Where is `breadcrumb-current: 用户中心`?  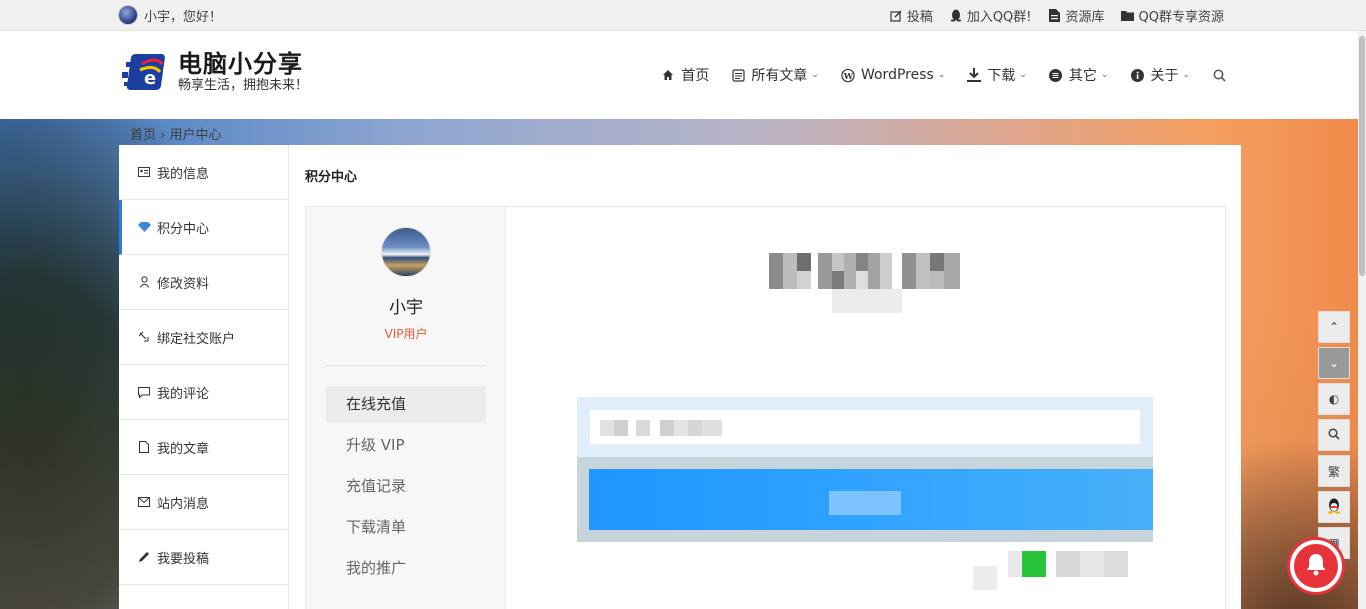 breadcrumb-current: 用户中心 is located at coordinates (195, 135).